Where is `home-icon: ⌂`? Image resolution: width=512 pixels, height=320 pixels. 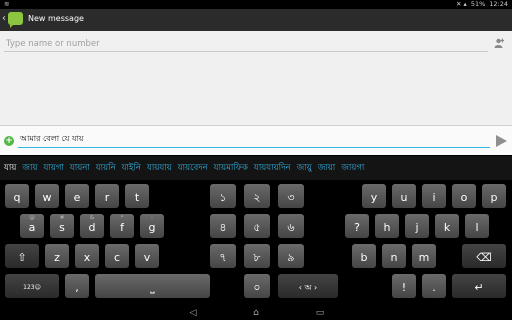 home-icon: ⌂ is located at coordinates (256, 313).